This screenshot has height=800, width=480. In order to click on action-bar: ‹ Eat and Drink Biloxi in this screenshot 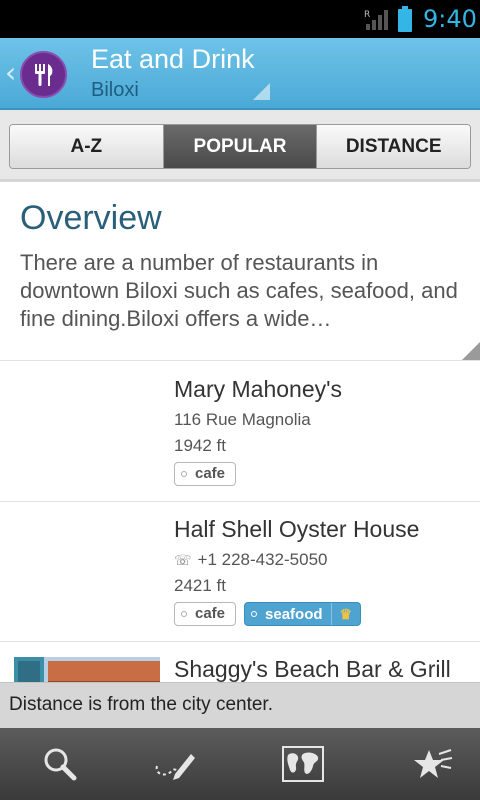, I will do `click(240, 74)`.